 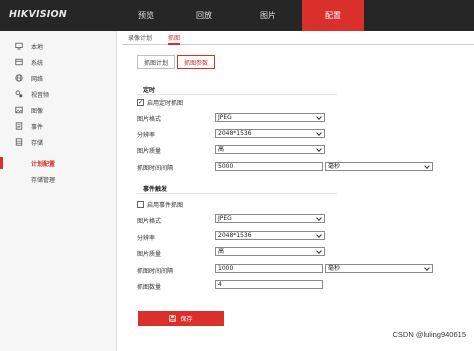 I want to click on sidebar-item-storage: 存储, so click(x=58, y=142).